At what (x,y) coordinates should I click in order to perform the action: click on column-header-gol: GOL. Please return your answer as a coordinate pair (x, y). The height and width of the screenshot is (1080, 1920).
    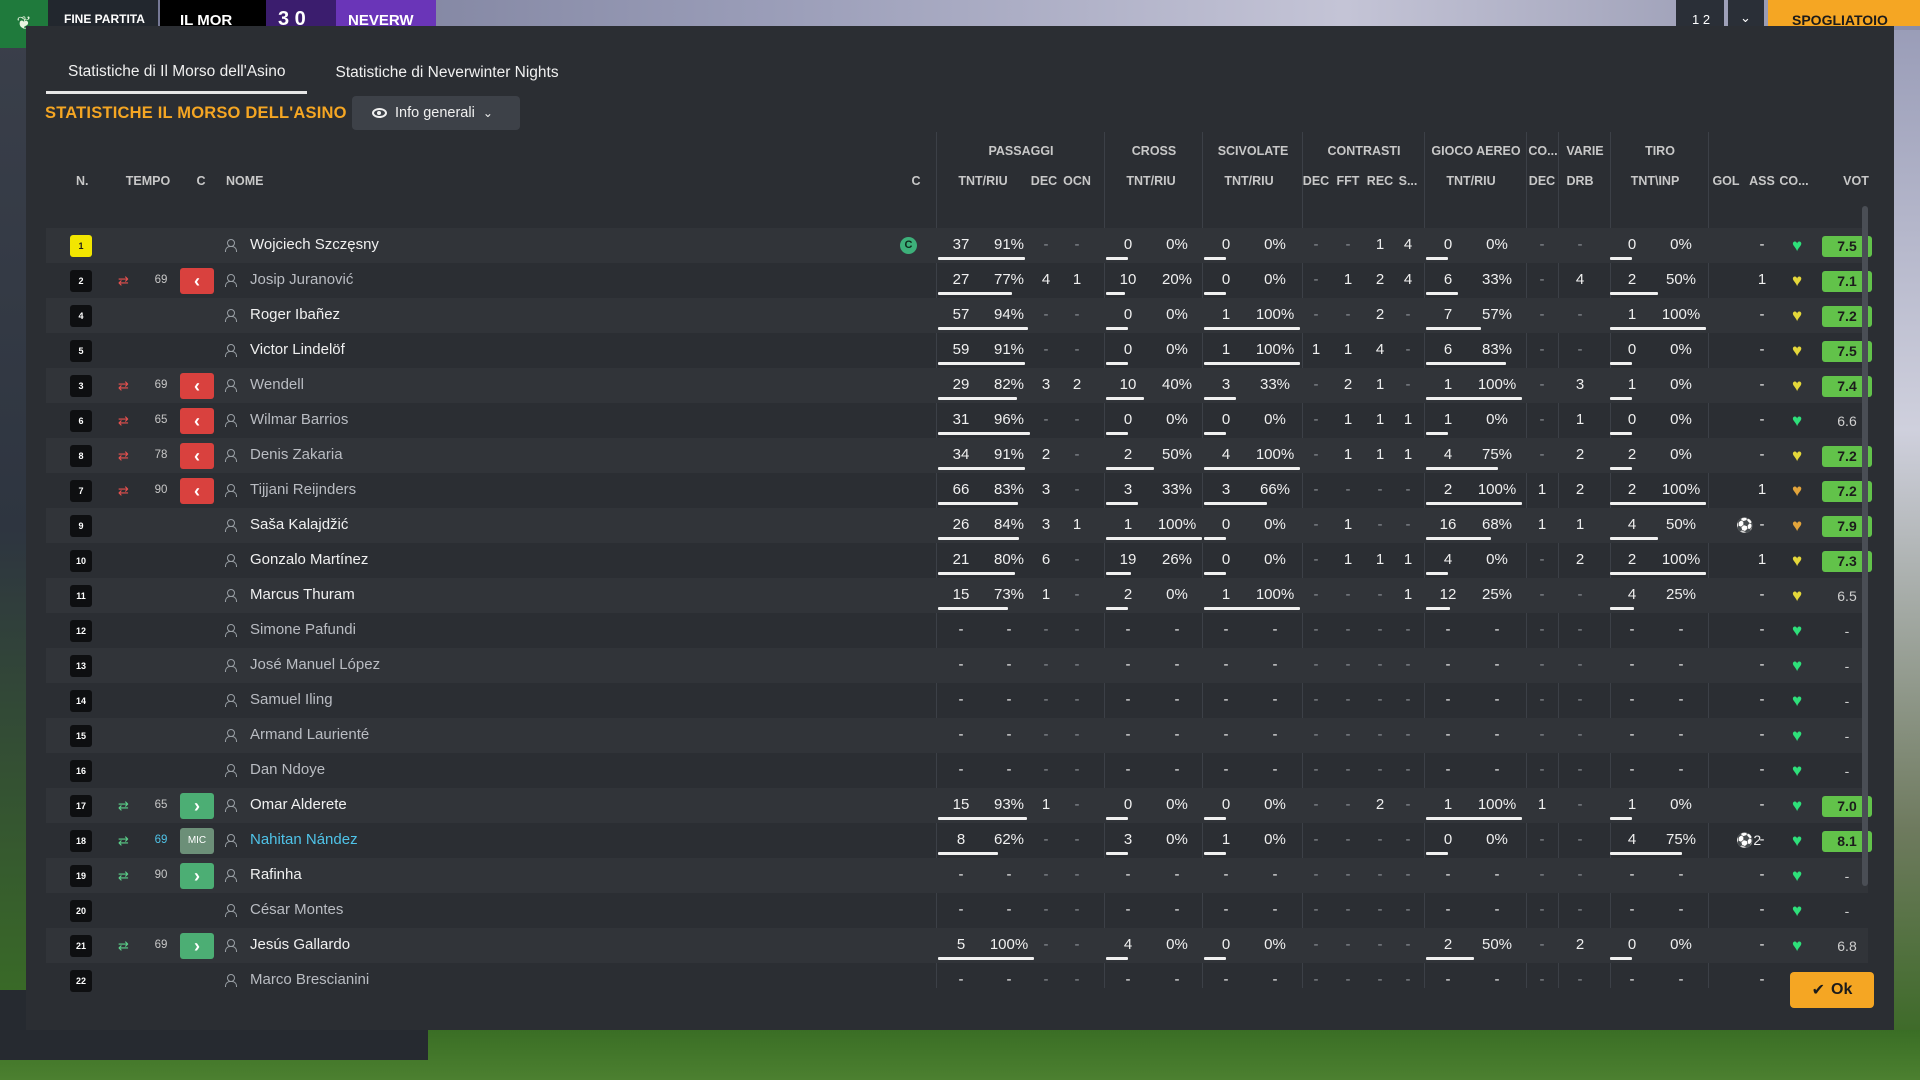
    Looking at the image, I should click on (1726, 181).